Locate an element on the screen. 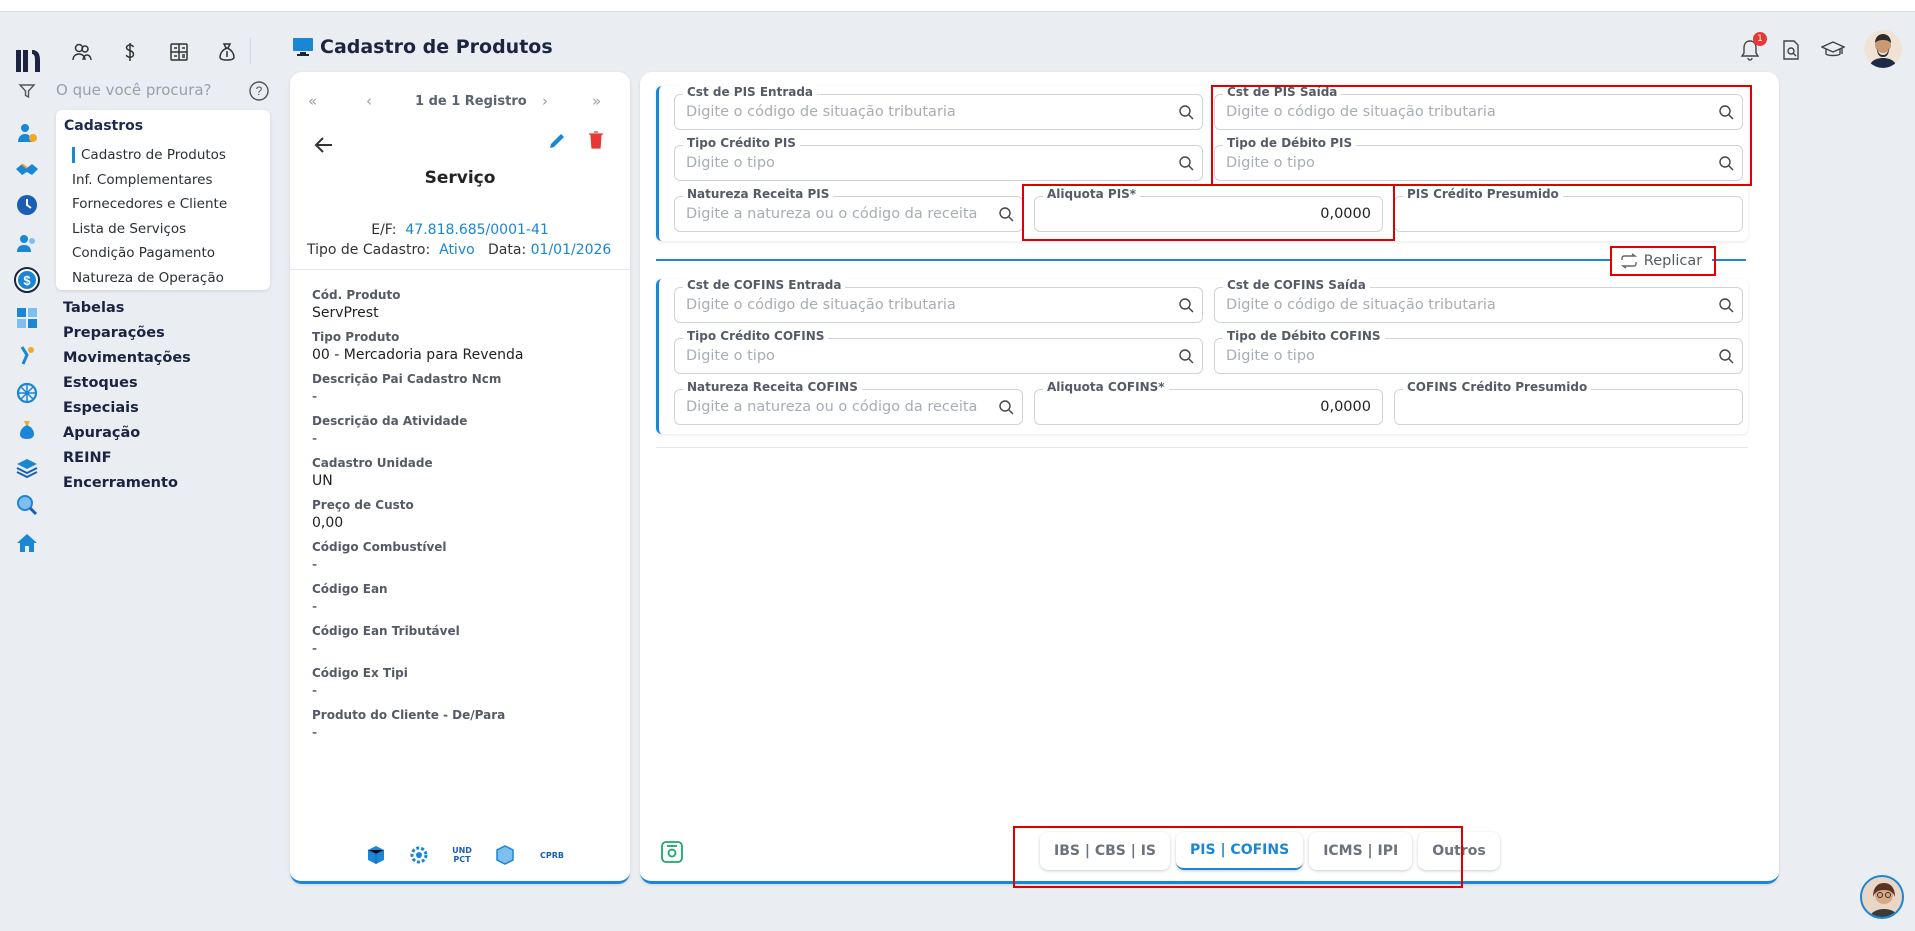  edit-icon is located at coordinates (557, 141).